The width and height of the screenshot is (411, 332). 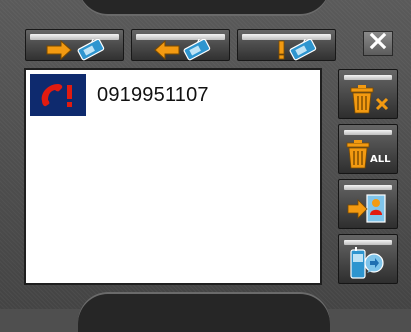 What do you see at coordinates (286, 50) in the screenshot?
I see `missed-call-icon` at bounding box center [286, 50].